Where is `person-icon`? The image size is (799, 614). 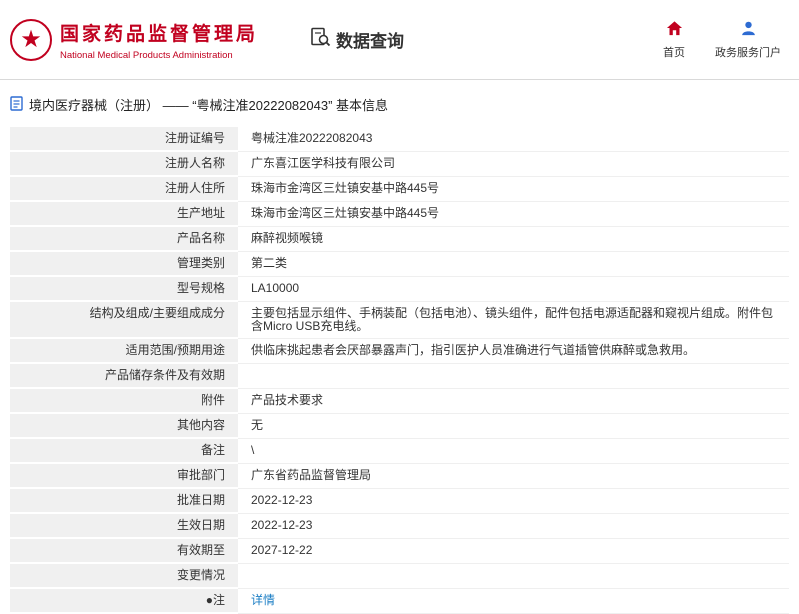
person-icon is located at coordinates (748, 30).